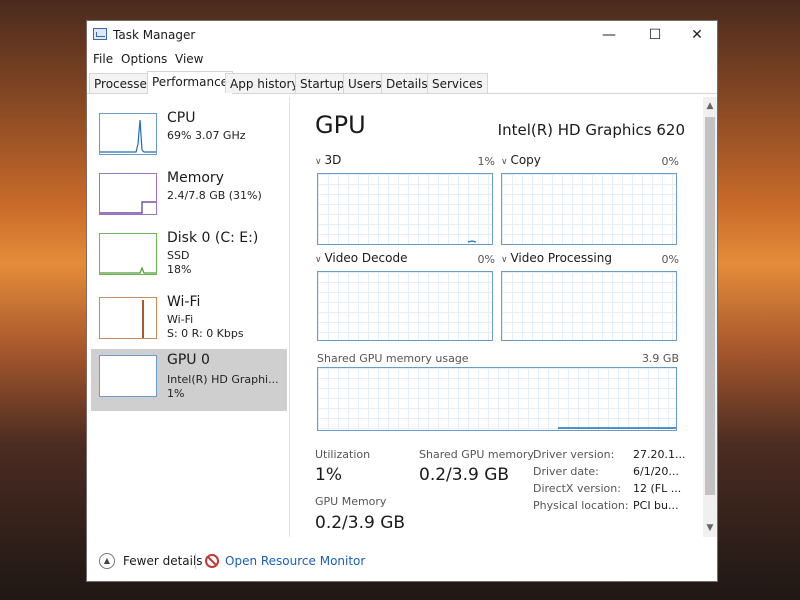  I want to click on shared-memory-graph-label: Shared GPU memory usage, so click(393, 358).